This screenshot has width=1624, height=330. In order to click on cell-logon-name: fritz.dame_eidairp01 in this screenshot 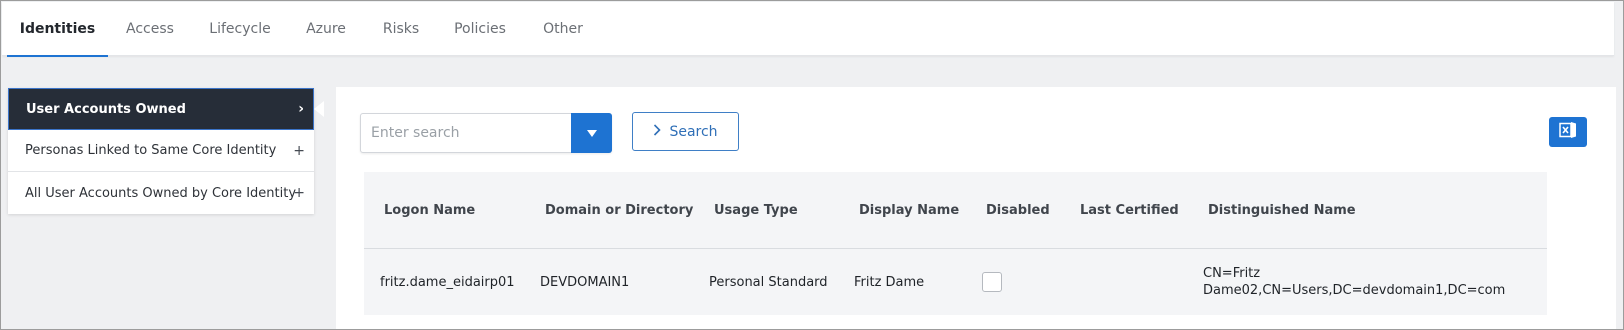, I will do `click(447, 282)`.